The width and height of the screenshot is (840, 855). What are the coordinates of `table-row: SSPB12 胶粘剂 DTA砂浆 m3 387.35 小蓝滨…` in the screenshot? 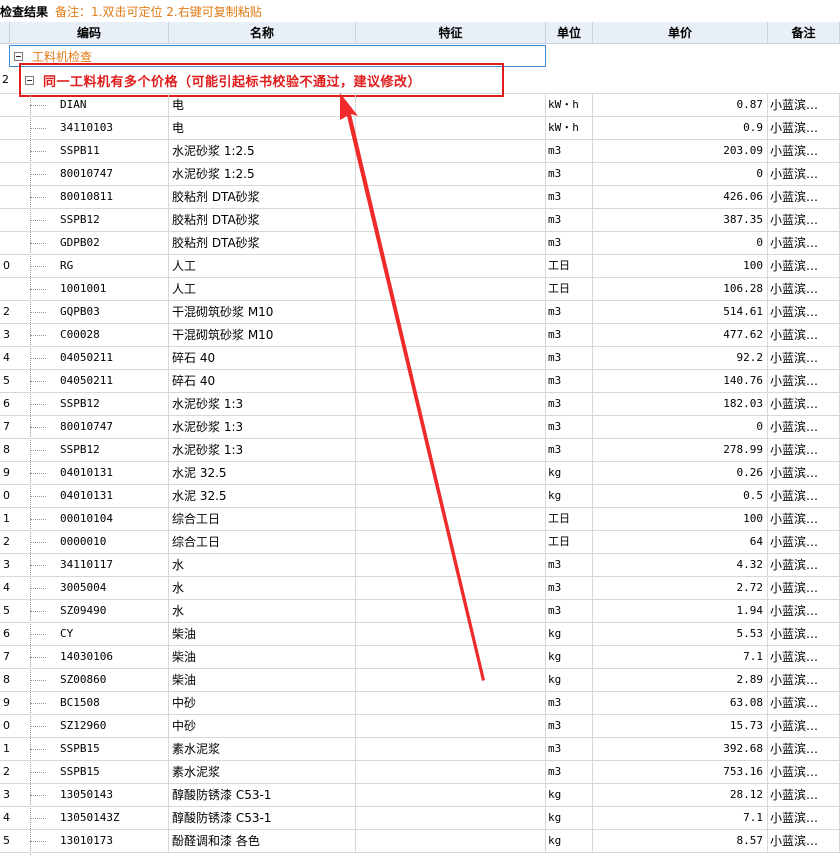 It's located at (420, 220).